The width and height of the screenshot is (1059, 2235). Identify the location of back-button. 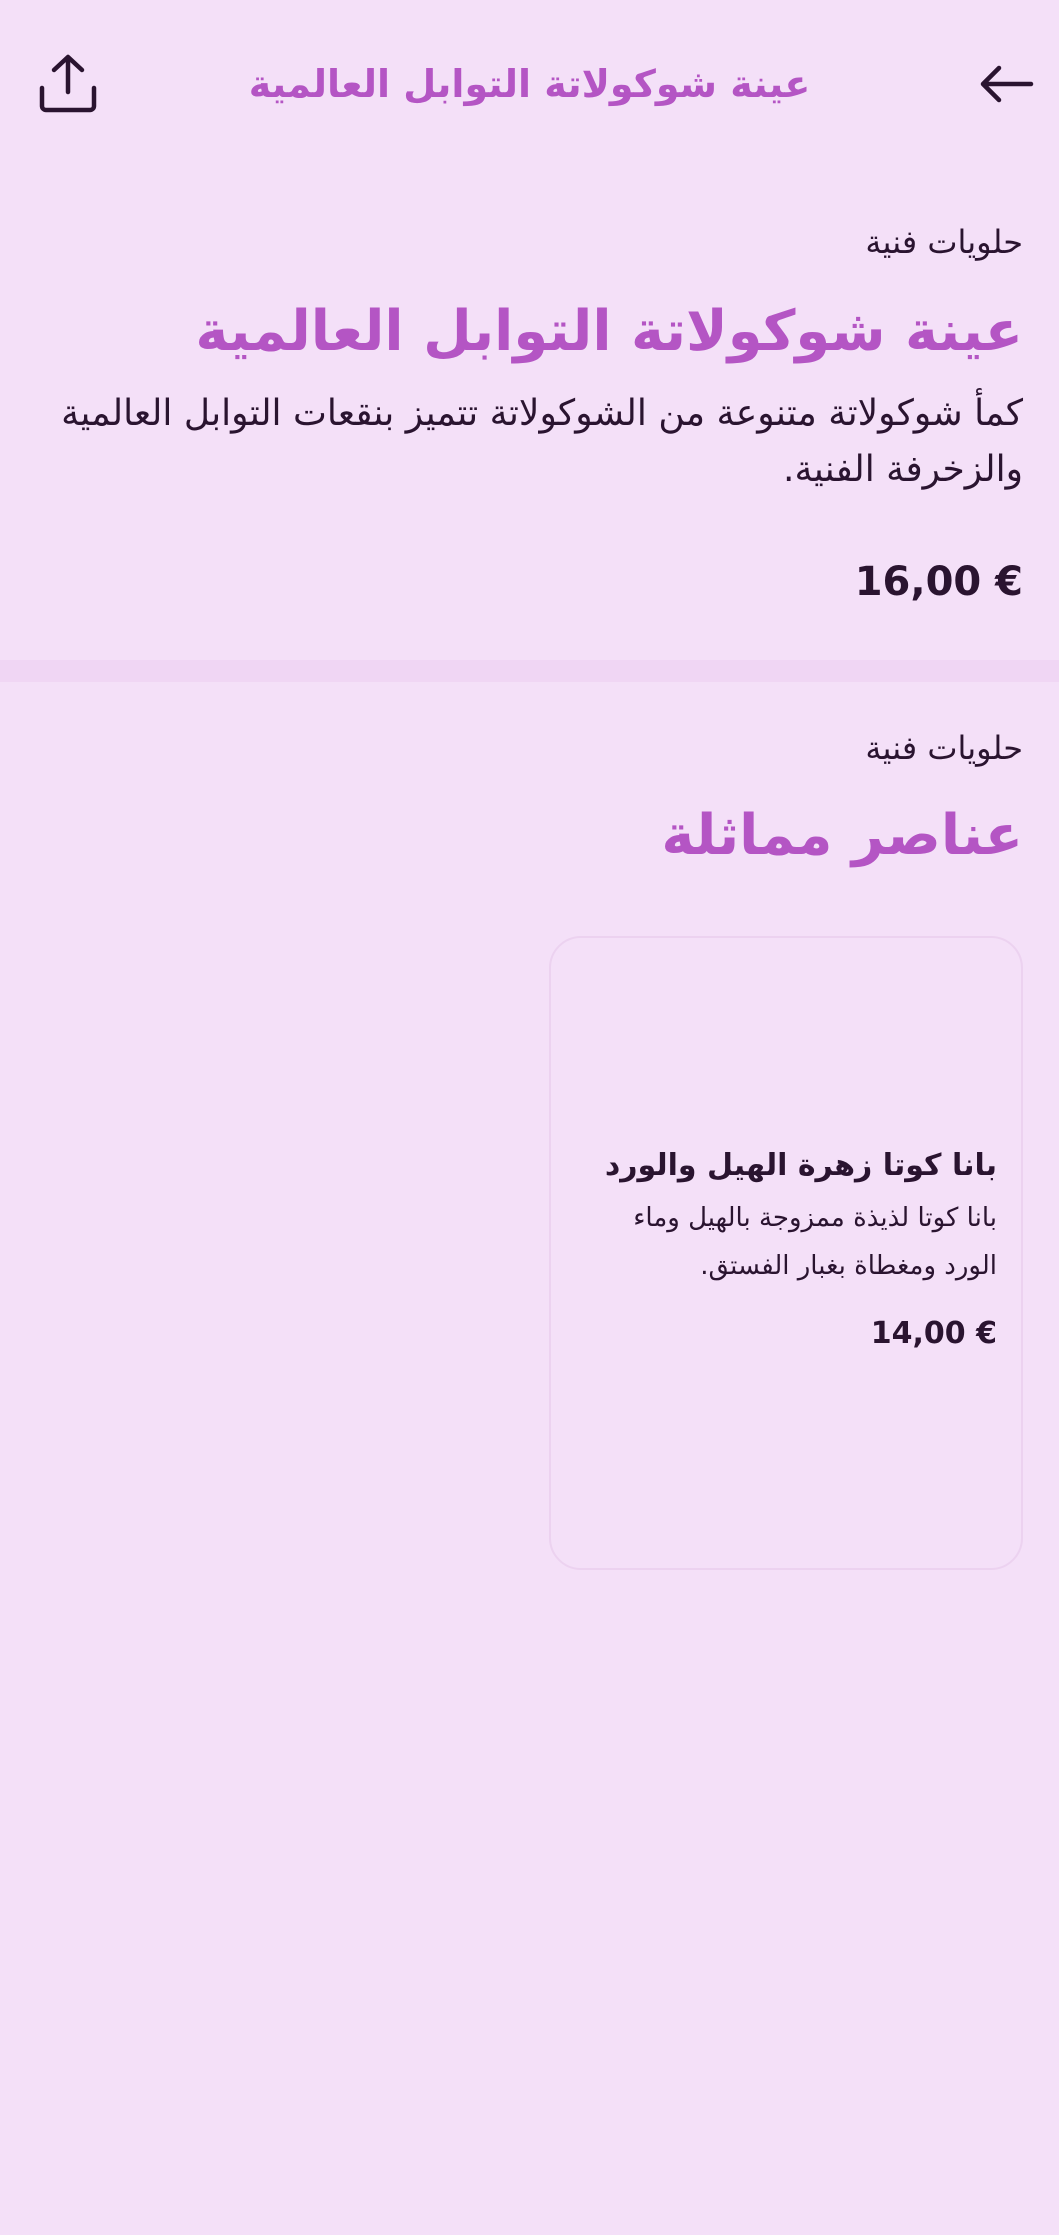
(1007, 84).